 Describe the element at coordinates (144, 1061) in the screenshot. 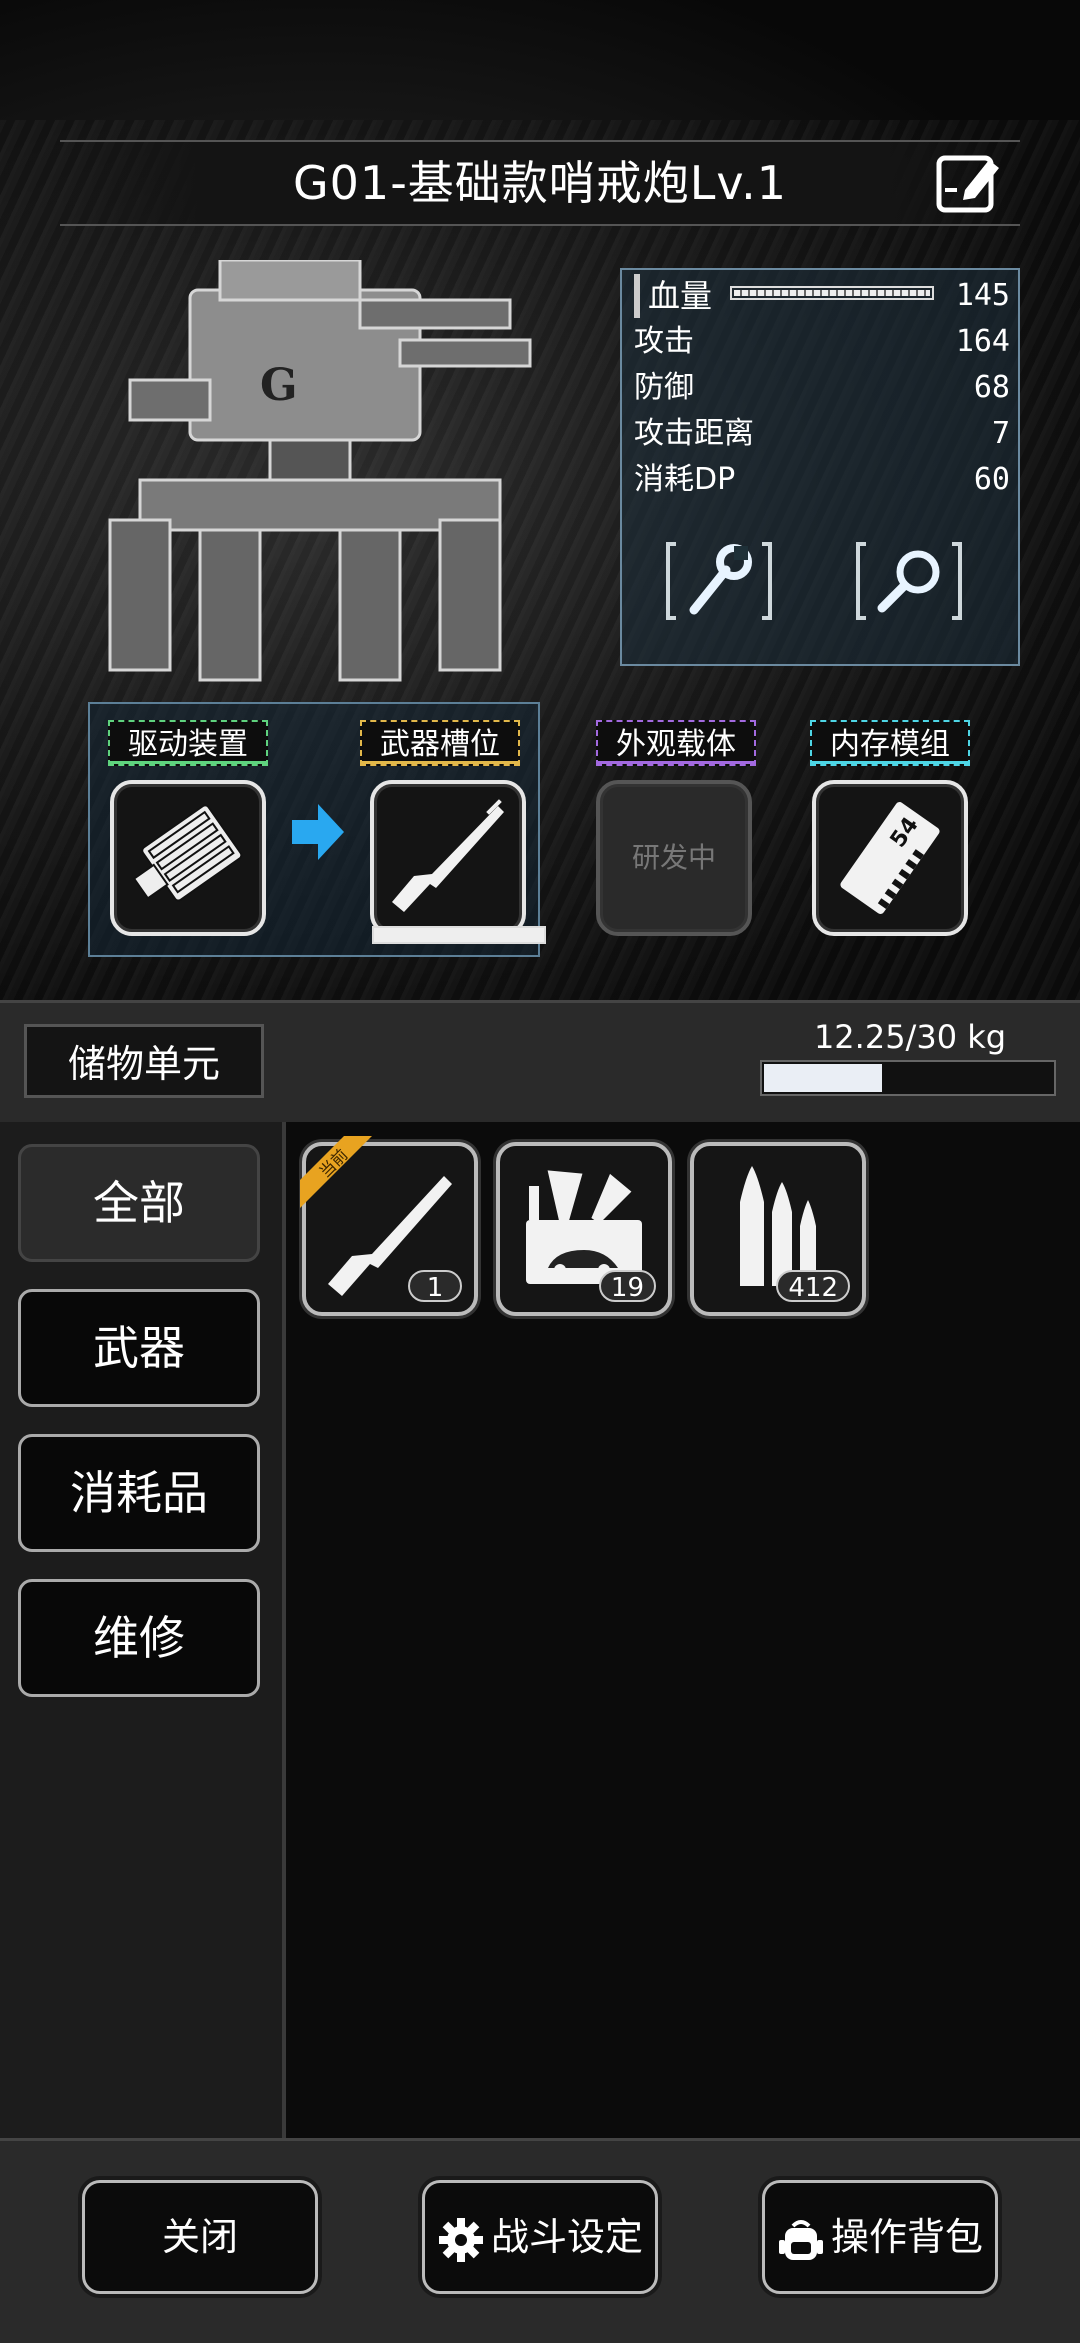

I see `storage-title: 储物单元` at that location.